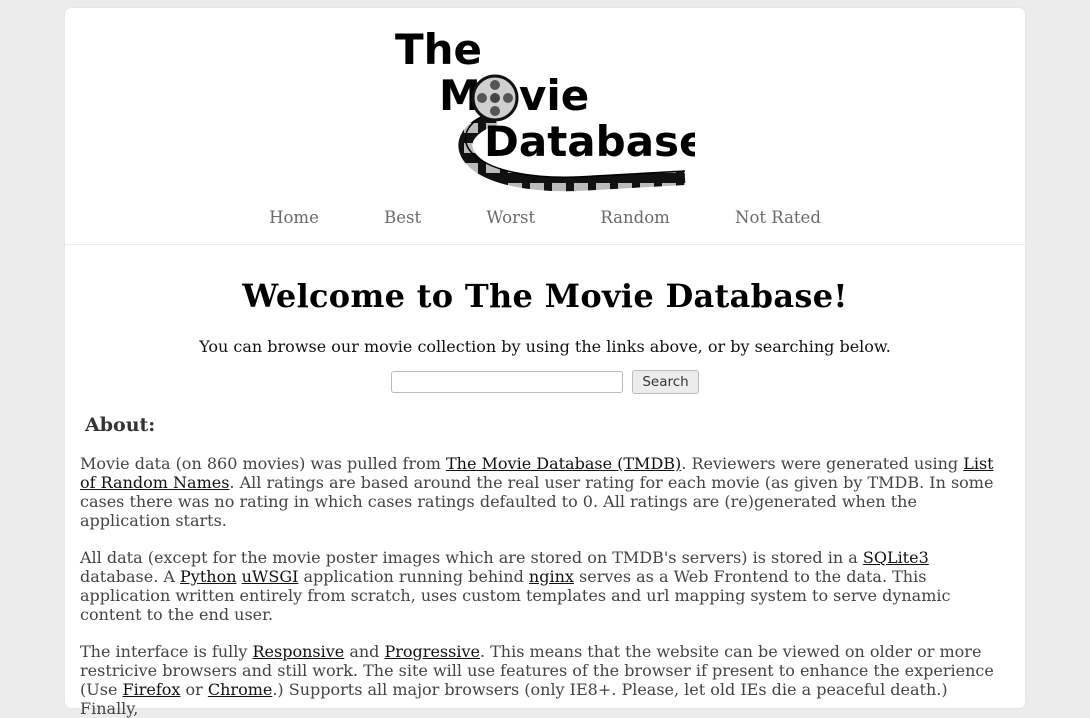 This screenshot has width=1090, height=718. What do you see at coordinates (194, 689) in the screenshot?
I see `text: or` at bounding box center [194, 689].